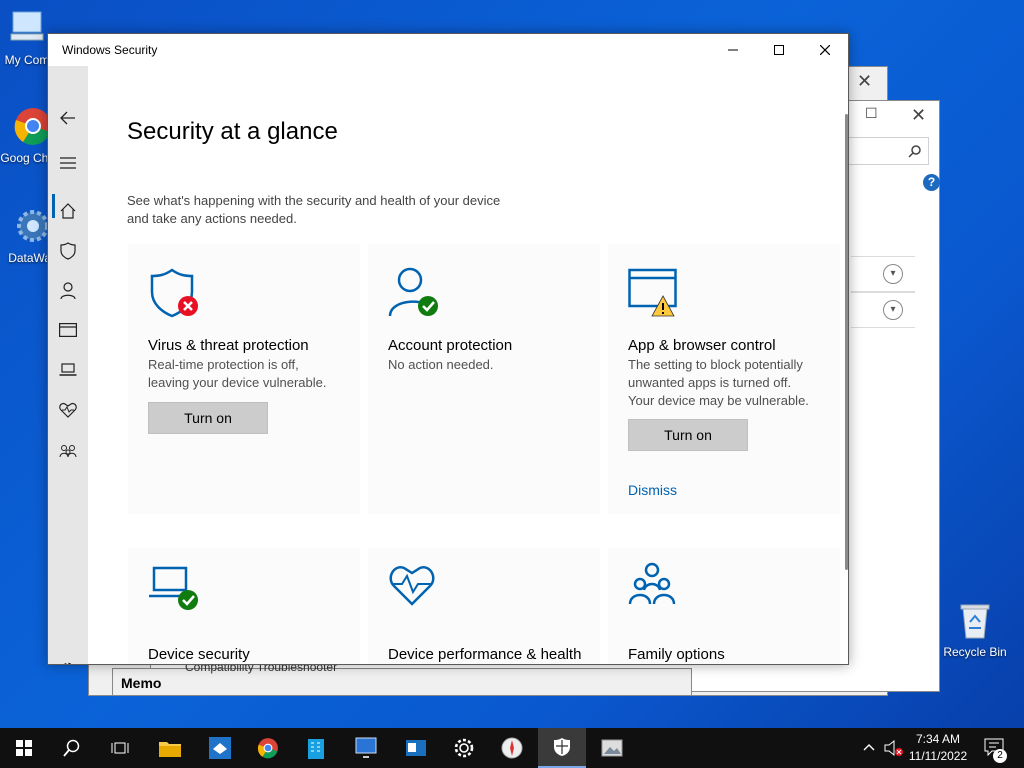  I want to click on nav-family-options, so click(68, 451).